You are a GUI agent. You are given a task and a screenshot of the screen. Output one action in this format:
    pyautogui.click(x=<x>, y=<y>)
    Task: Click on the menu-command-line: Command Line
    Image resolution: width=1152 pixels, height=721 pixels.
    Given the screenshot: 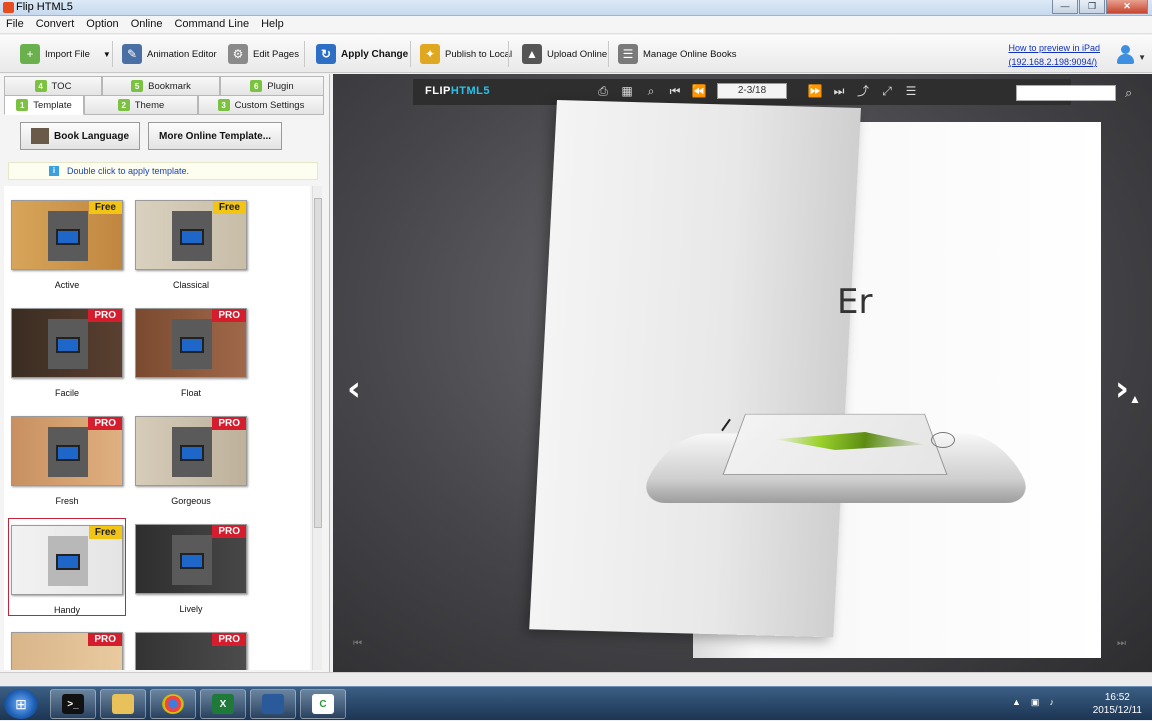 What is the action you would take?
    pyautogui.click(x=211, y=24)
    